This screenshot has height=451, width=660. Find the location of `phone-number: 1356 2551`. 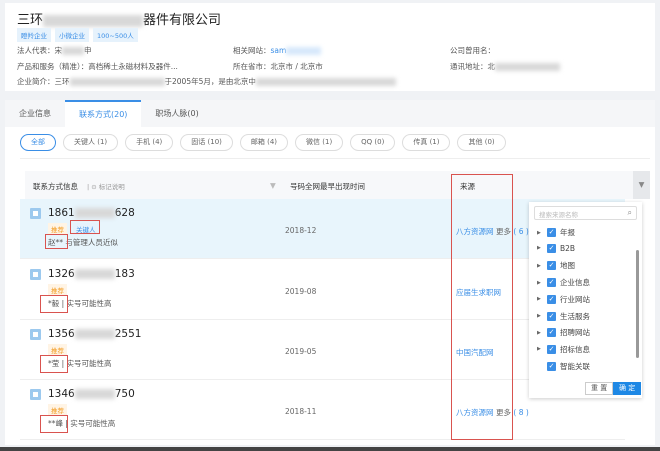

phone-number: 1356 2551 is located at coordinates (95, 334).